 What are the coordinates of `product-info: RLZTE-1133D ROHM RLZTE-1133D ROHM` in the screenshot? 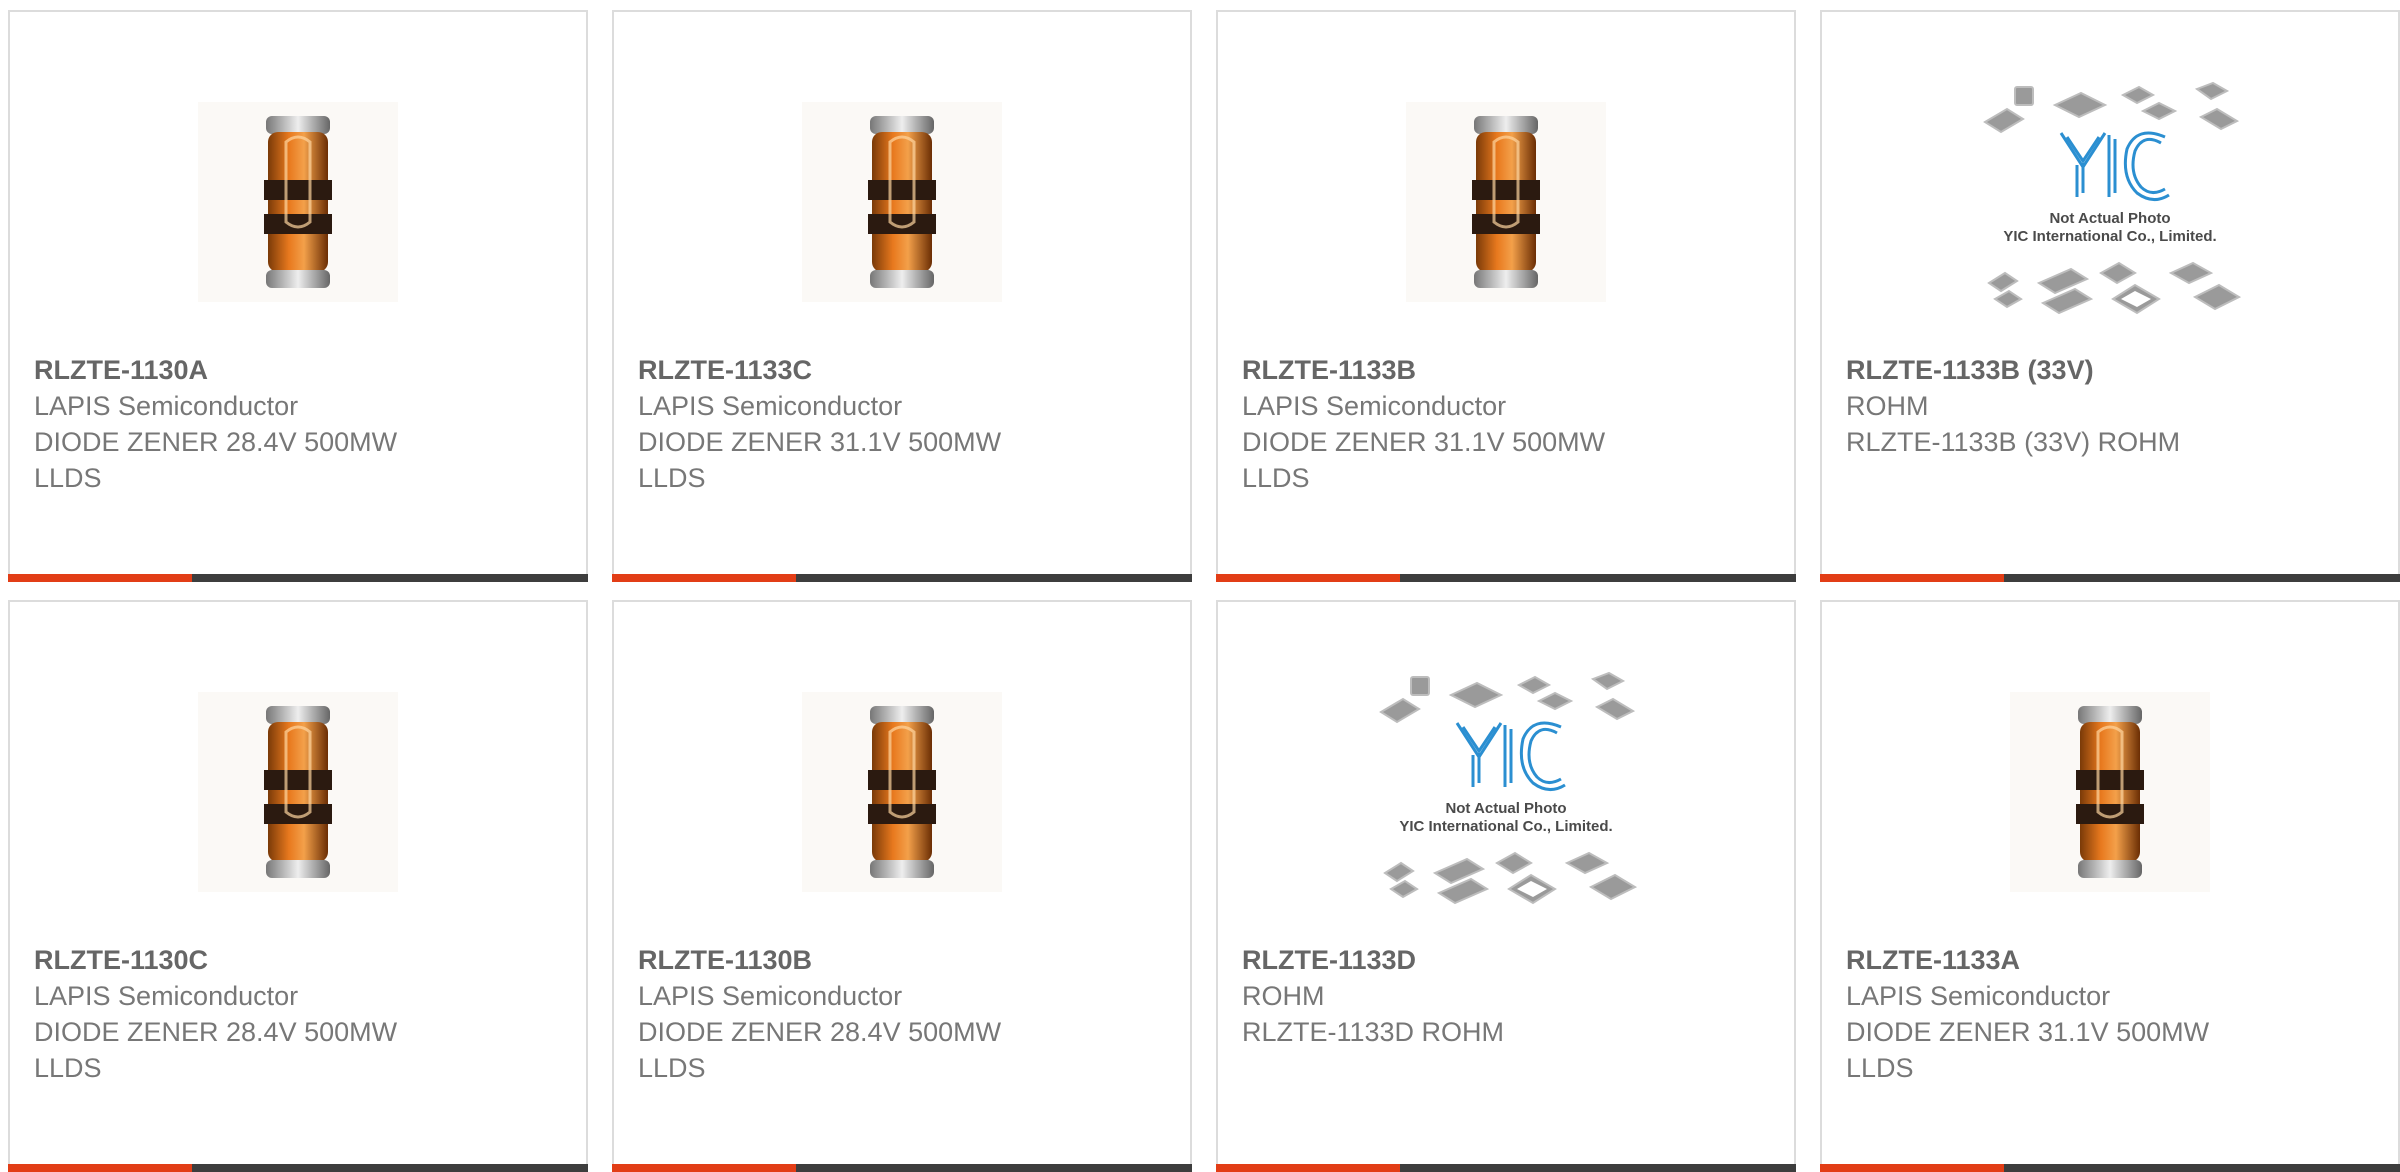 It's located at (1510, 996).